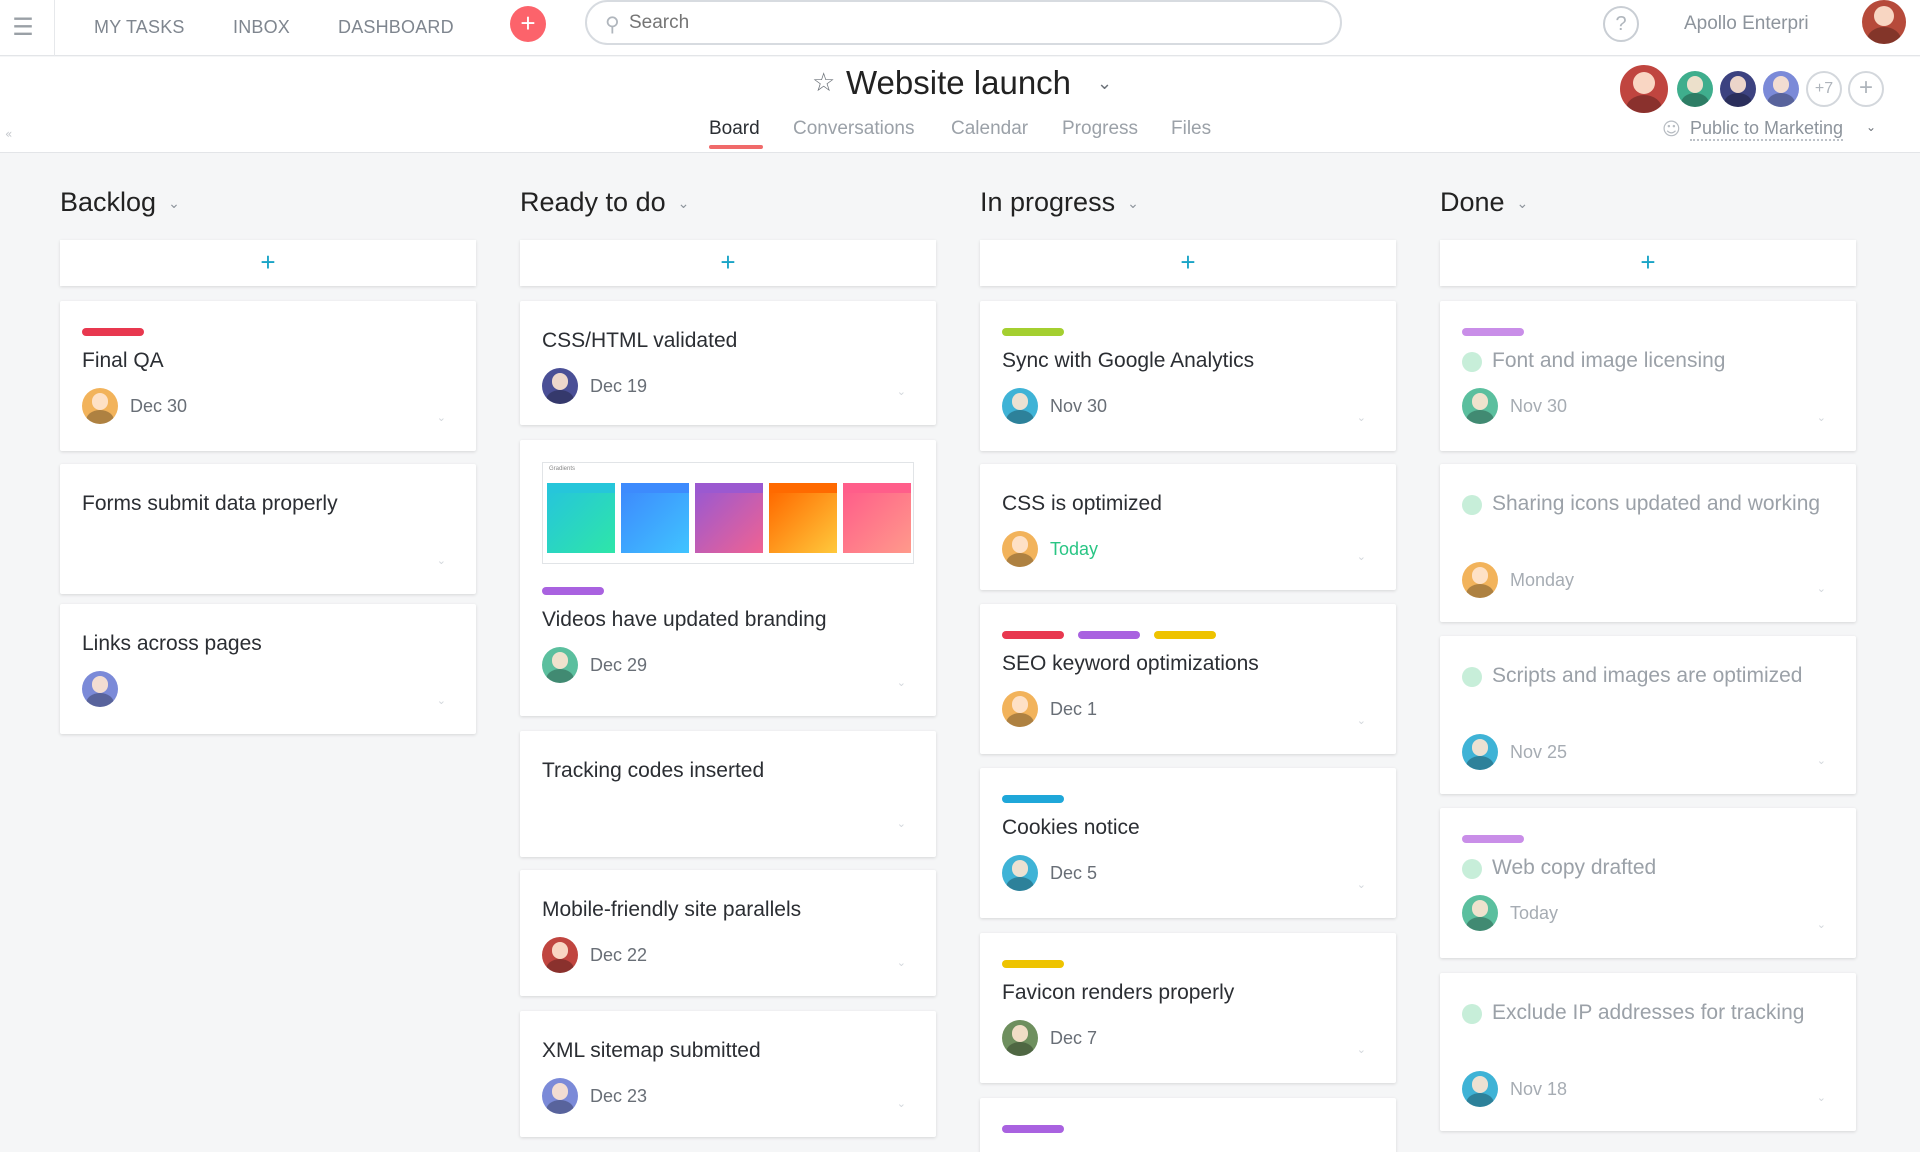 The height and width of the screenshot is (1152, 1920). Describe the element at coordinates (1182, 360) in the screenshot. I see `task-title: Sync with Google Analytics` at that location.